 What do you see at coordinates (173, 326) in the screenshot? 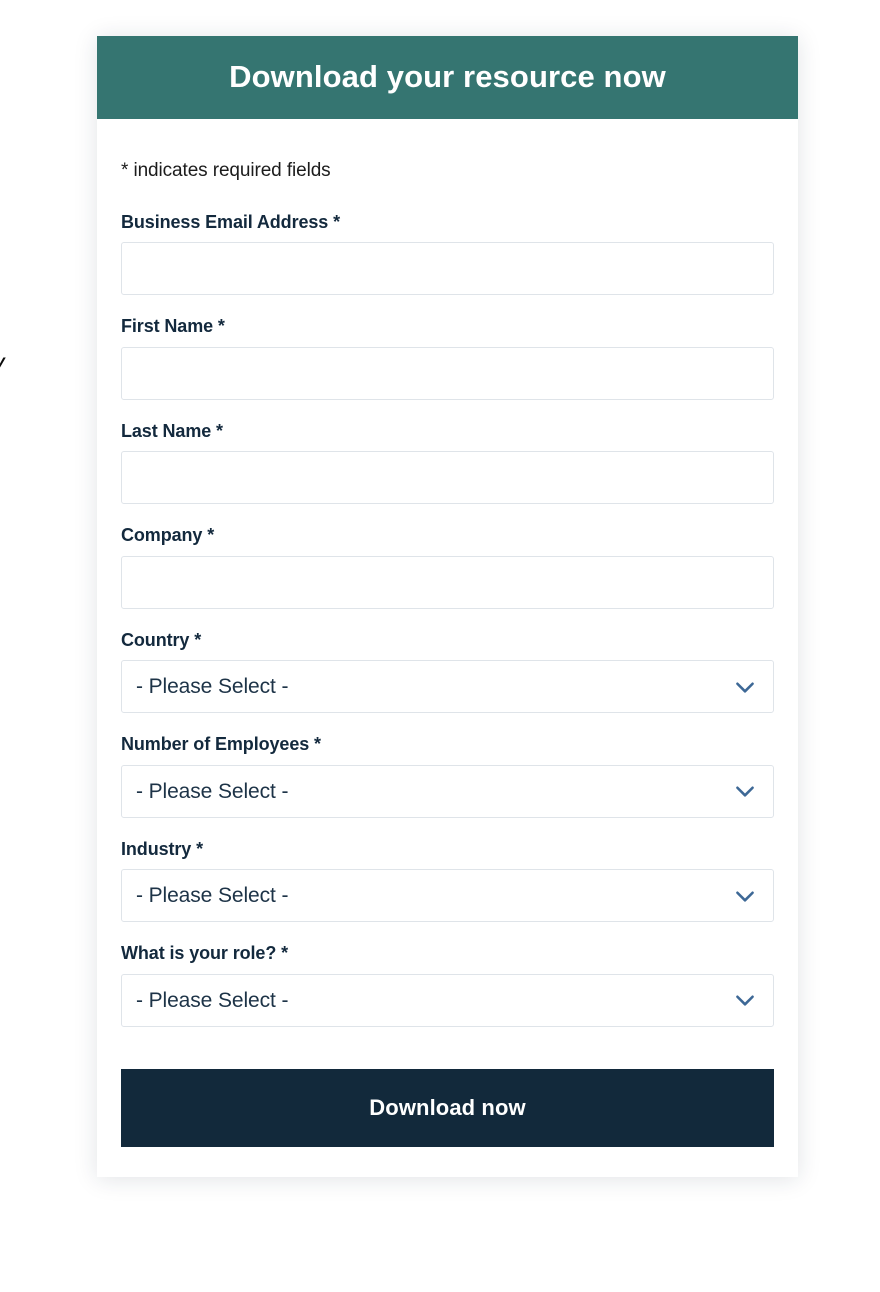
I see `label-first-name: First Name *` at bounding box center [173, 326].